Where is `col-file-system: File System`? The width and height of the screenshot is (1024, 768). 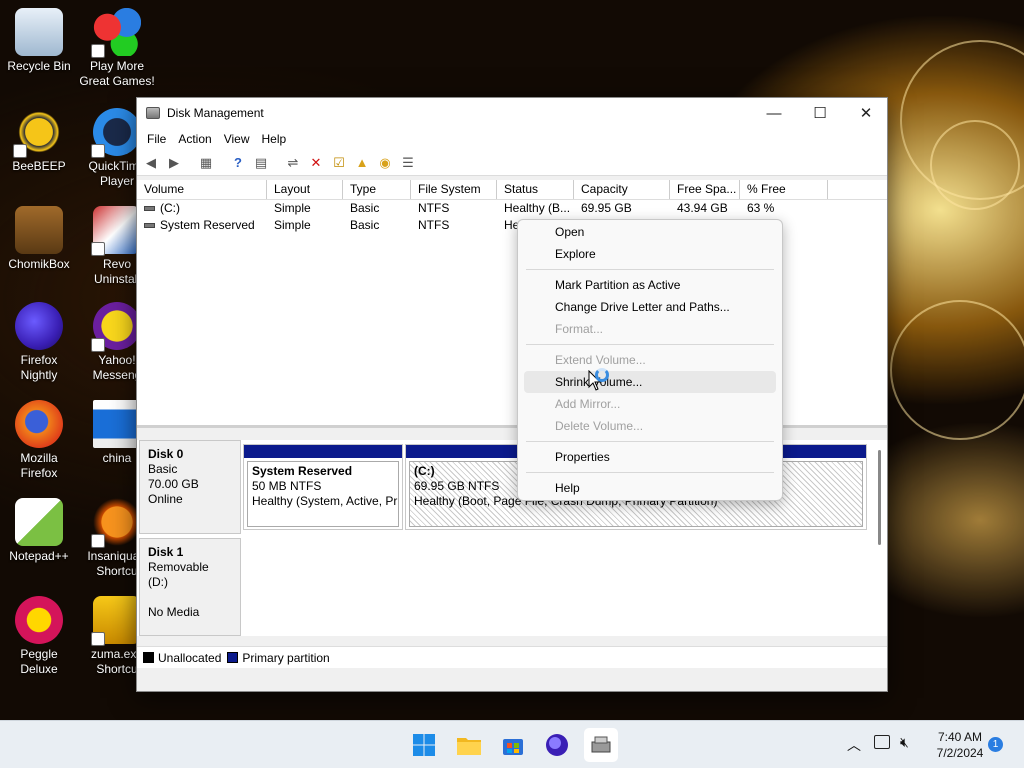
col-file-system: File System is located at coordinates (454, 189).